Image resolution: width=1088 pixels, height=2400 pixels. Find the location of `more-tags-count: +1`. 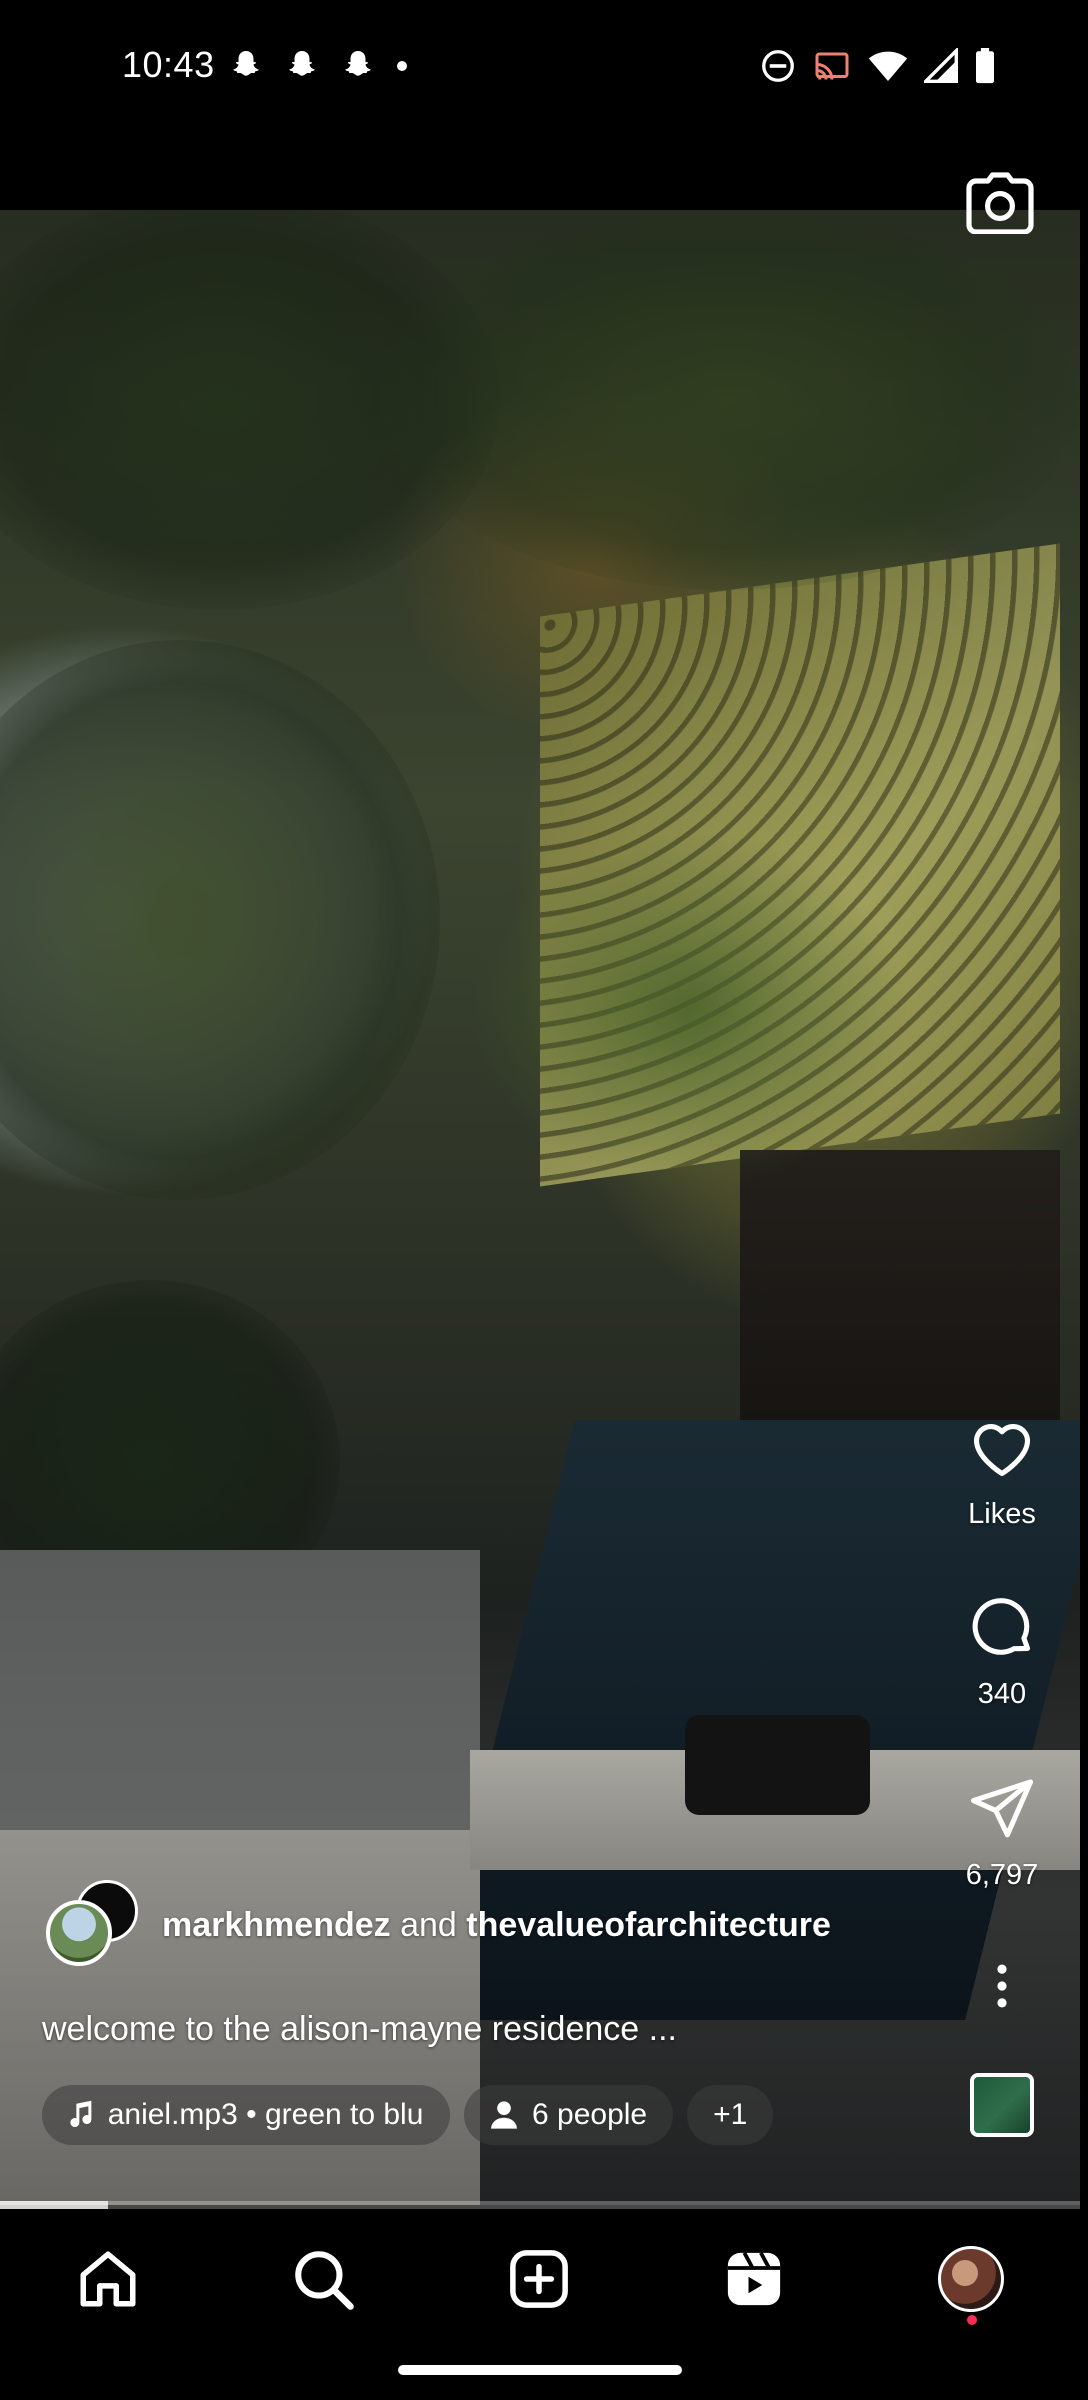

more-tags-count: +1 is located at coordinates (730, 2114).